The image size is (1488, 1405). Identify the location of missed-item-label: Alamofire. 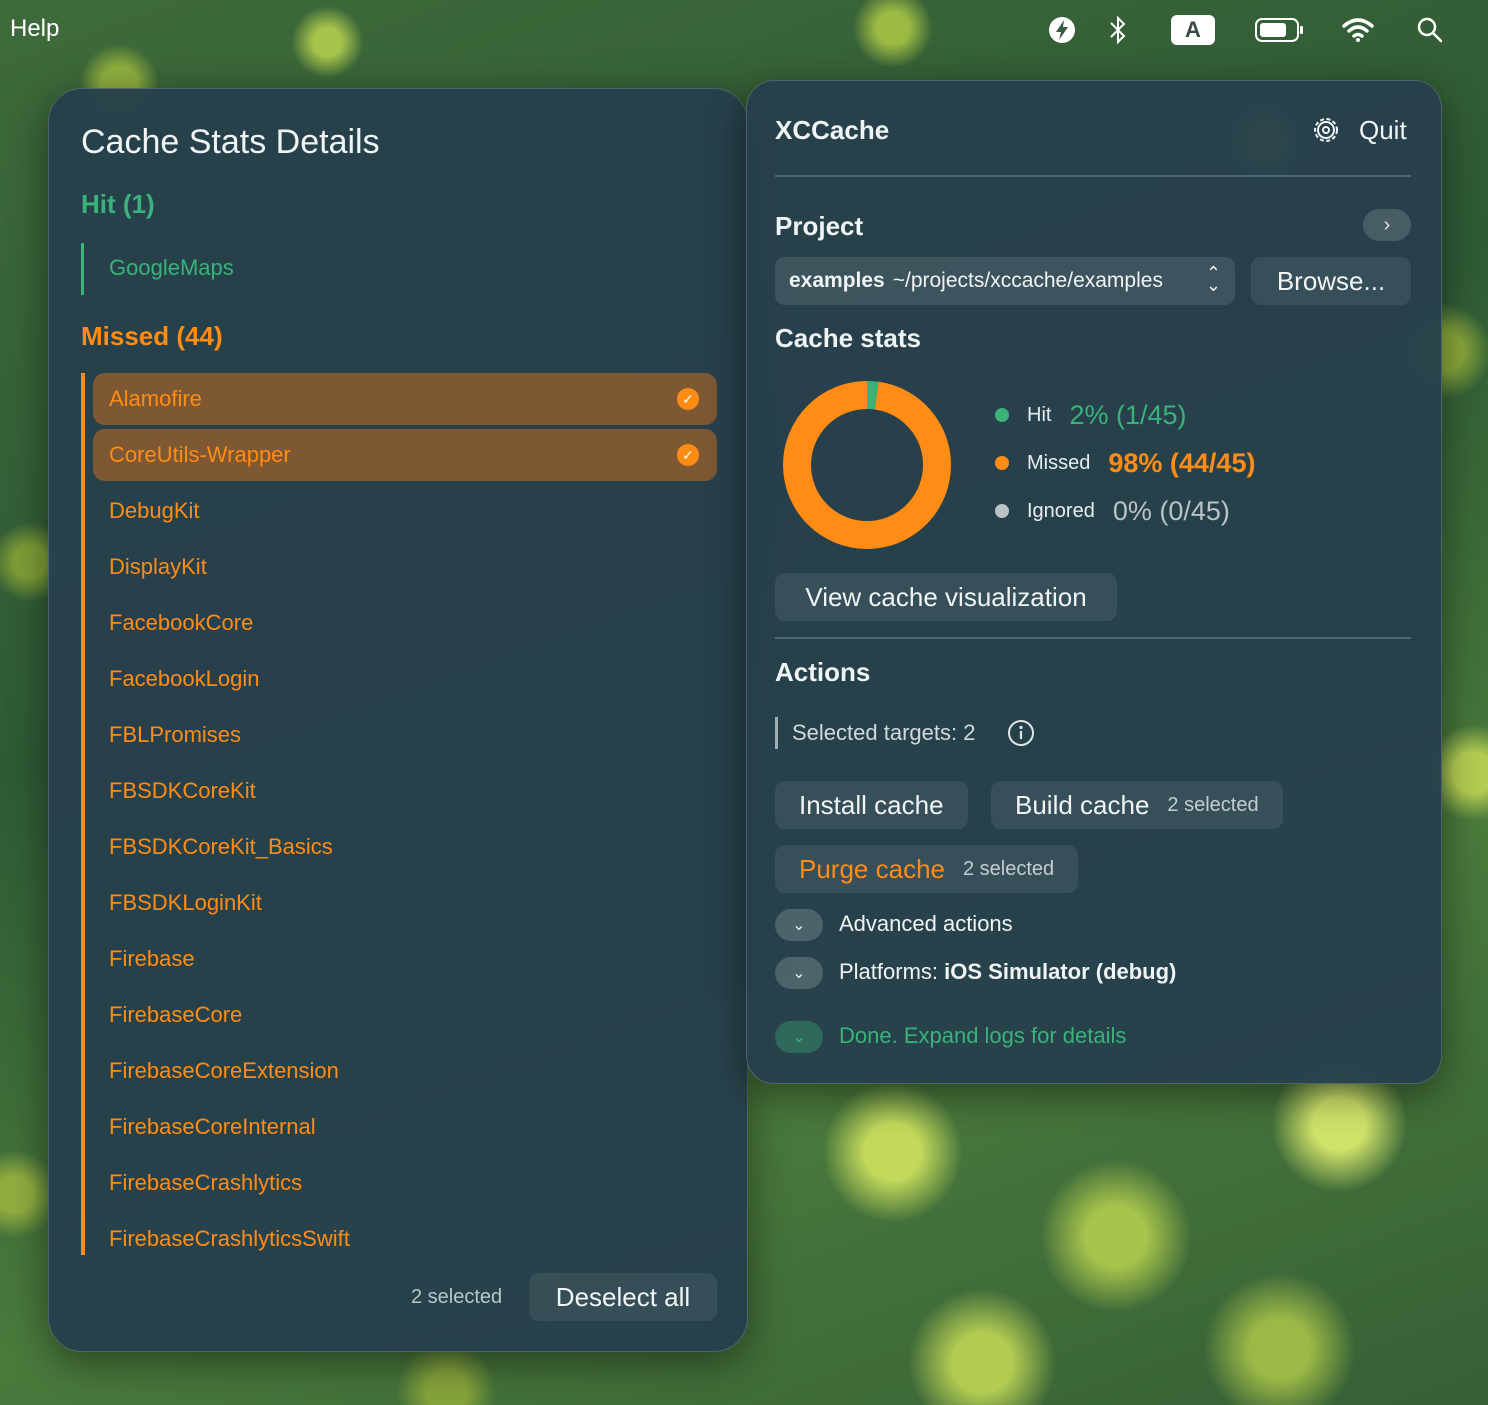
(155, 398).